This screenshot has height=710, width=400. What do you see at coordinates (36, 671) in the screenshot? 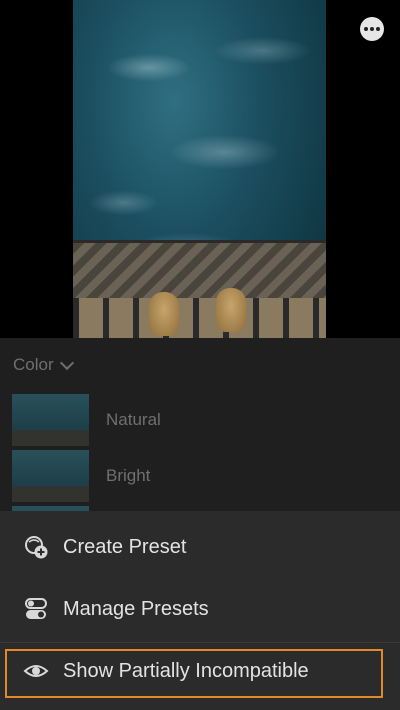
I see `eye-icon` at bounding box center [36, 671].